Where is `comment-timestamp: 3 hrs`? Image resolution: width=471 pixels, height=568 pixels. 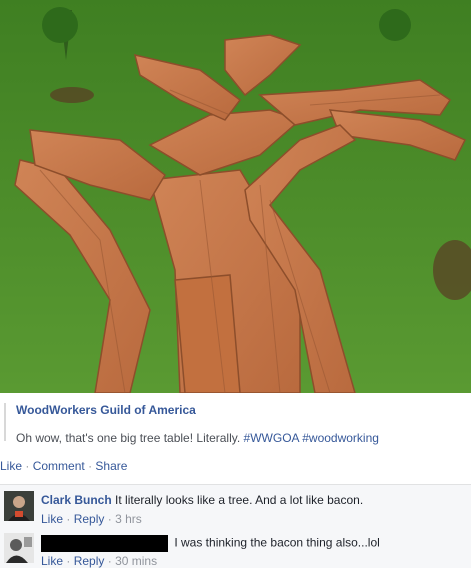
comment-timestamp: 3 hrs is located at coordinates (128, 519).